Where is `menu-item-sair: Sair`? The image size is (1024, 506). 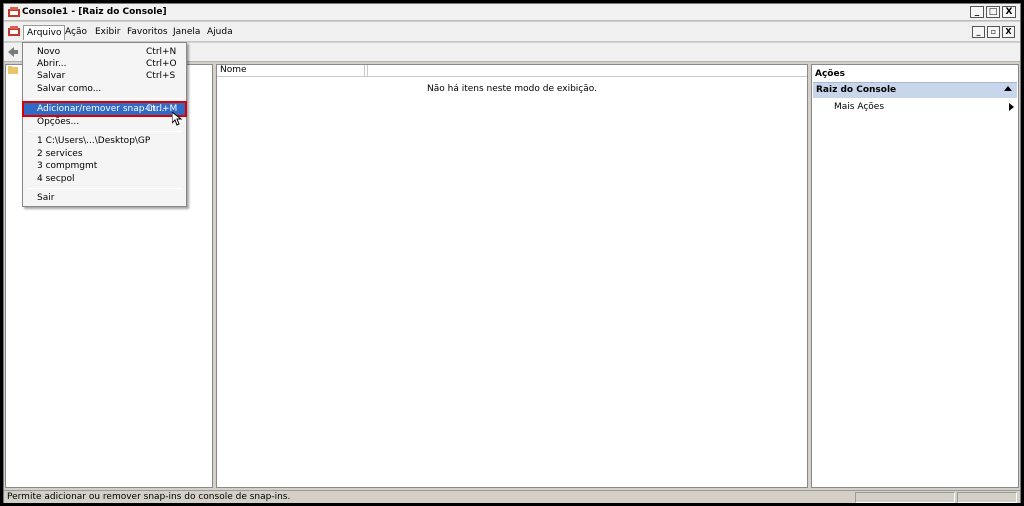 menu-item-sair: Sair is located at coordinates (104, 198).